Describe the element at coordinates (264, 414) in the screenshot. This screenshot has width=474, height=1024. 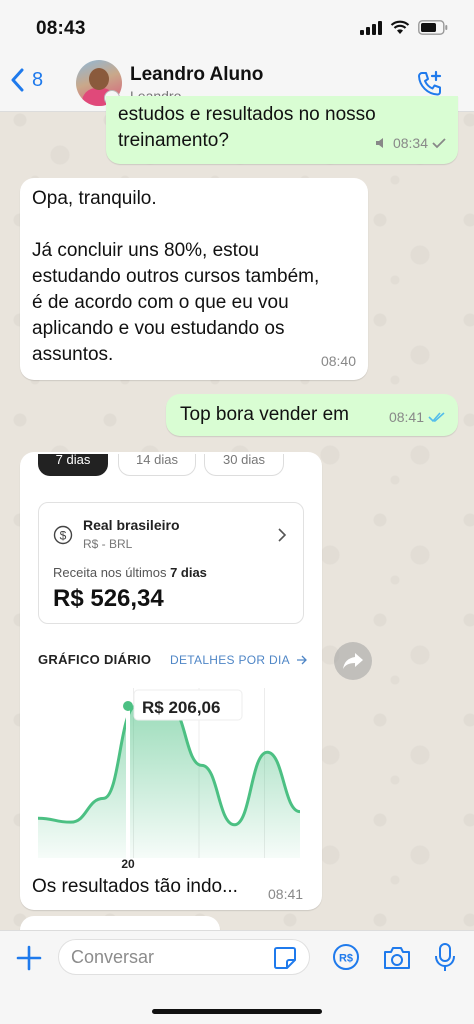
I see `message-text: Top bora vender em` at that location.